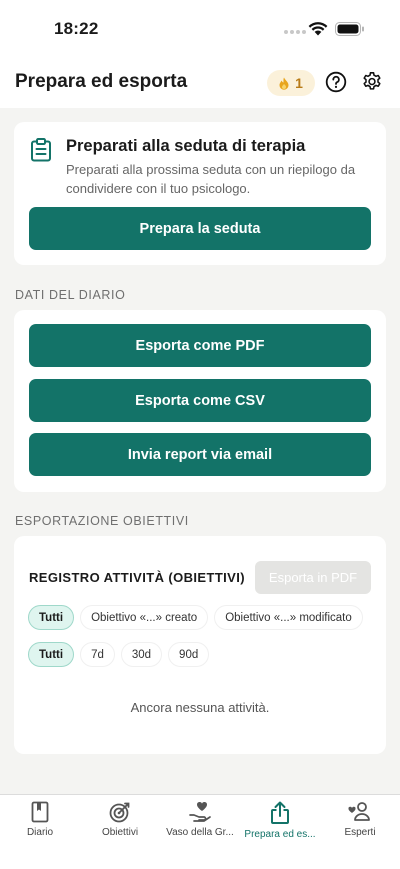  What do you see at coordinates (120, 832) in the screenshot?
I see `tab-label: Obiettivi` at bounding box center [120, 832].